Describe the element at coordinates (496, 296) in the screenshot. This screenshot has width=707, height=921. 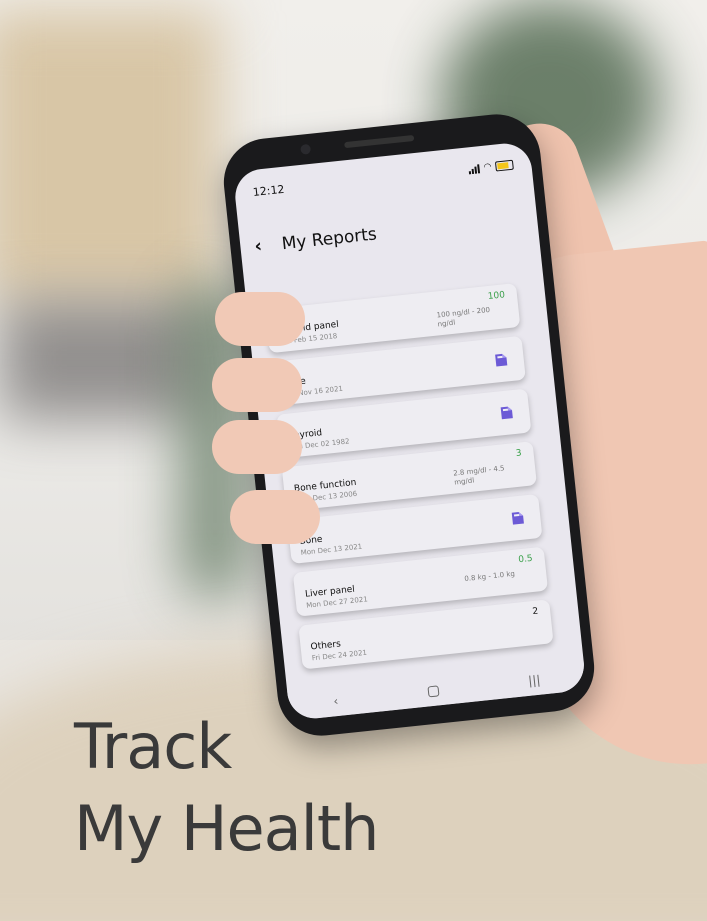
I see `report-value: 100` at that location.